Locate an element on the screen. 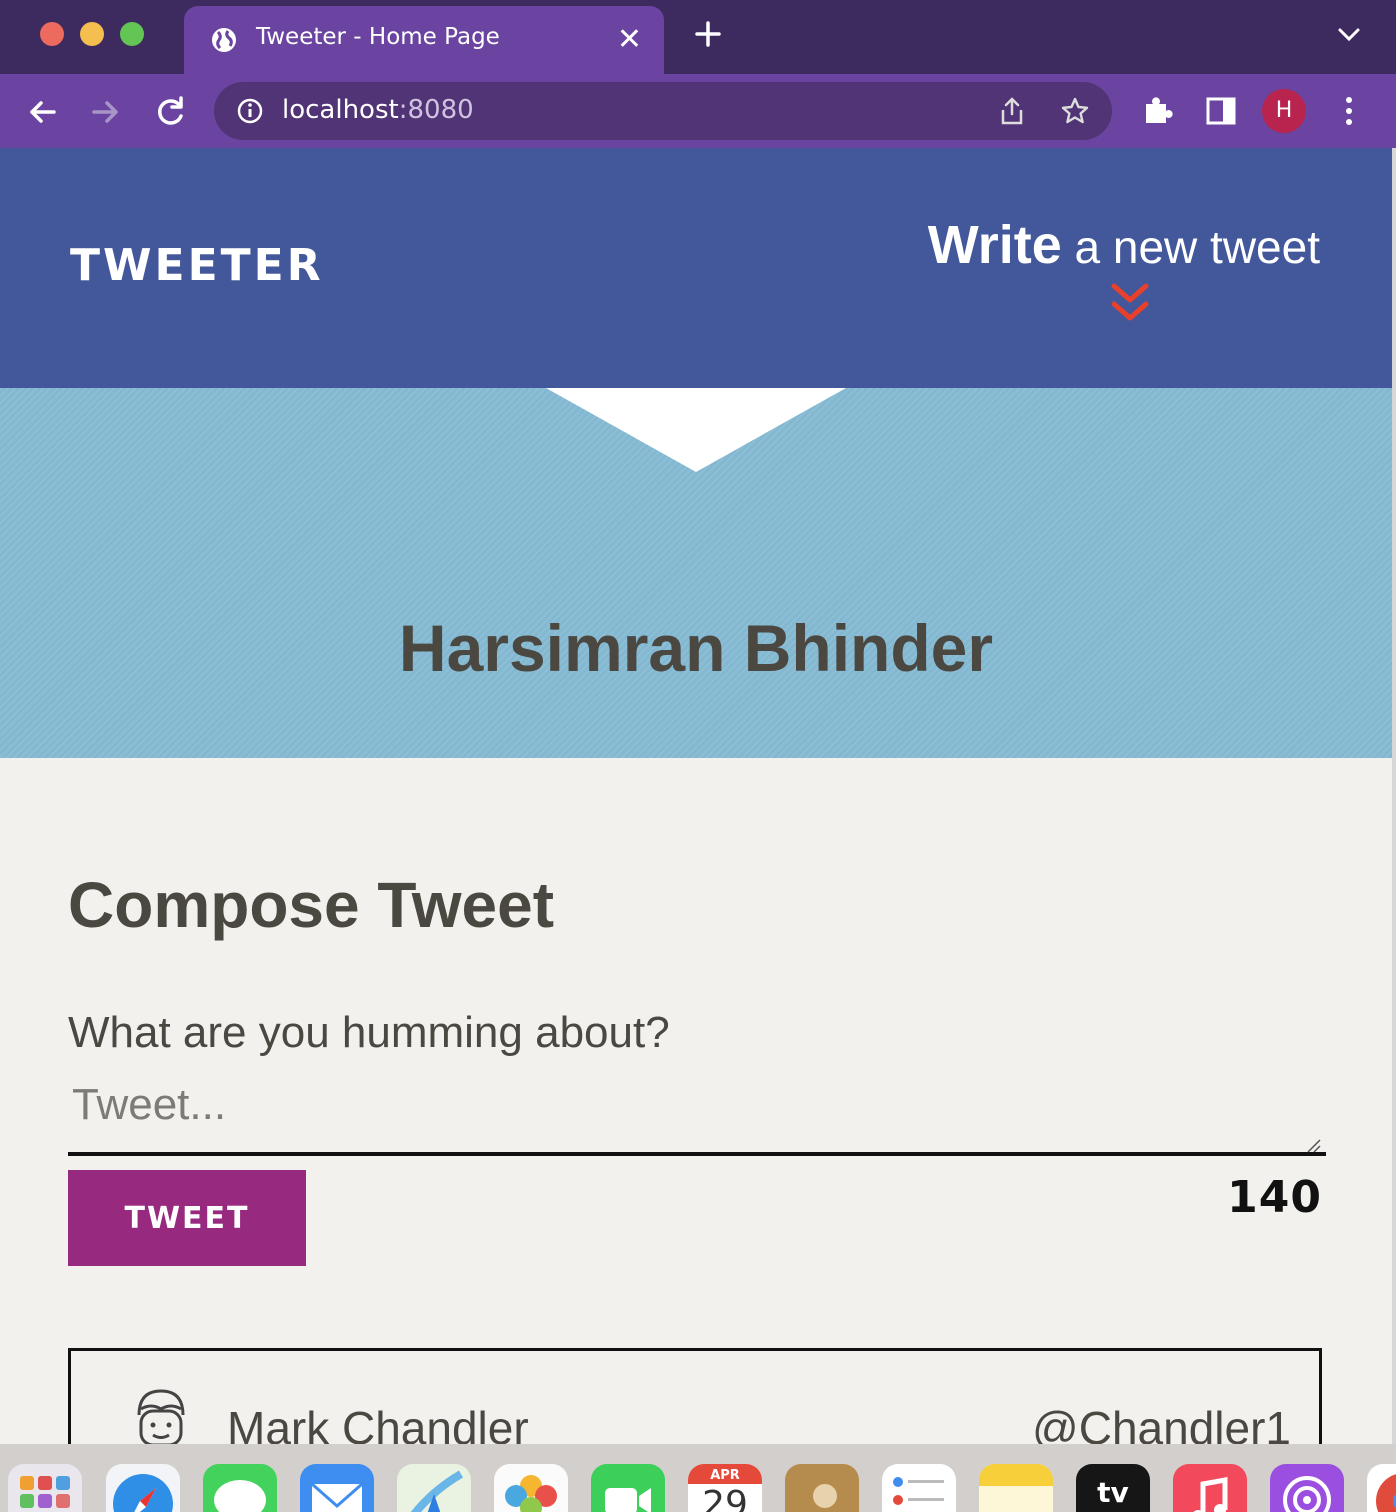 The height and width of the screenshot is (1512, 1396). chrome-icon is located at coordinates (1381, 1488).